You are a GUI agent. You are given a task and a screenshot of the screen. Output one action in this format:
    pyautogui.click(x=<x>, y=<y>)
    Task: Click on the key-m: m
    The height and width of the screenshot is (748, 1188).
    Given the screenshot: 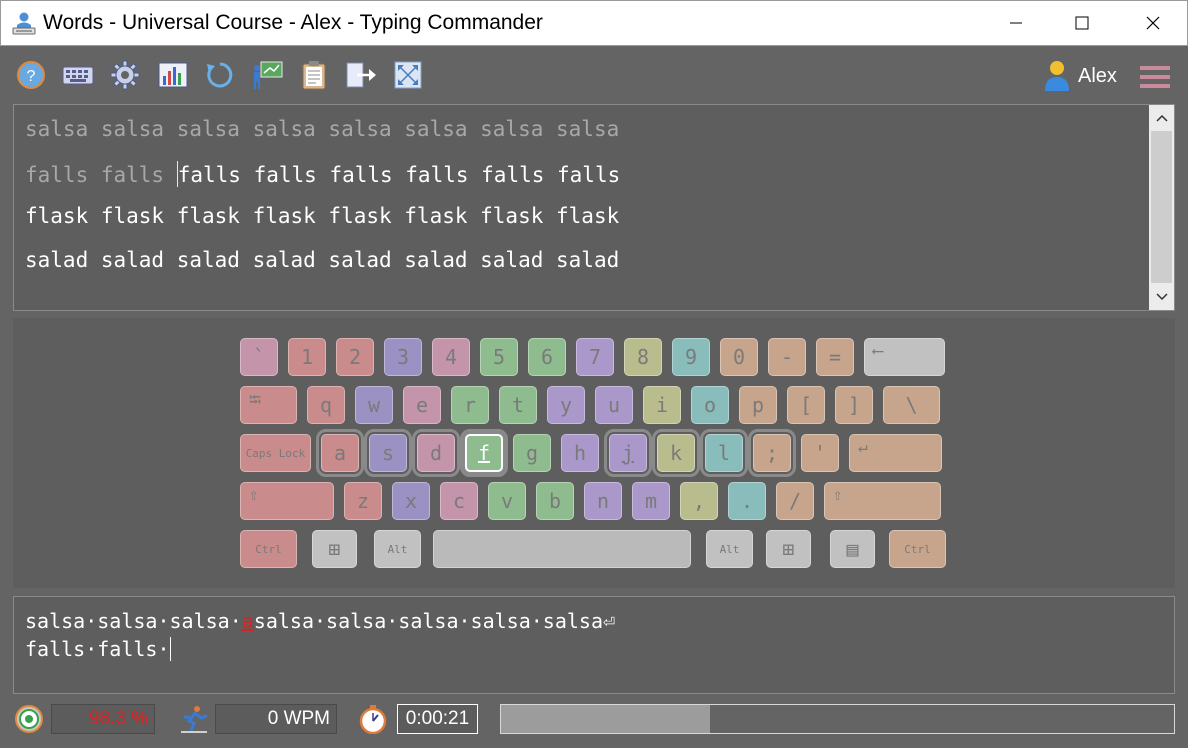 What is the action you would take?
    pyautogui.click(x=651, y=501)
    